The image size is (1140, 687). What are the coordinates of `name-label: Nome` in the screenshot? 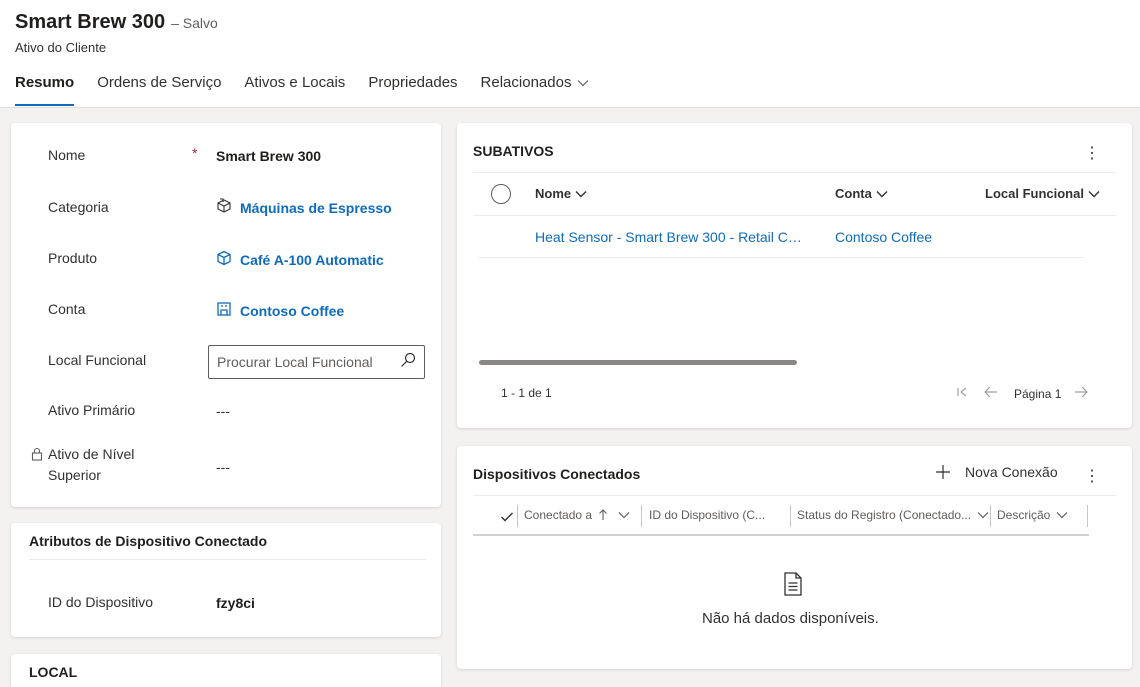 It's located at (67, 155).